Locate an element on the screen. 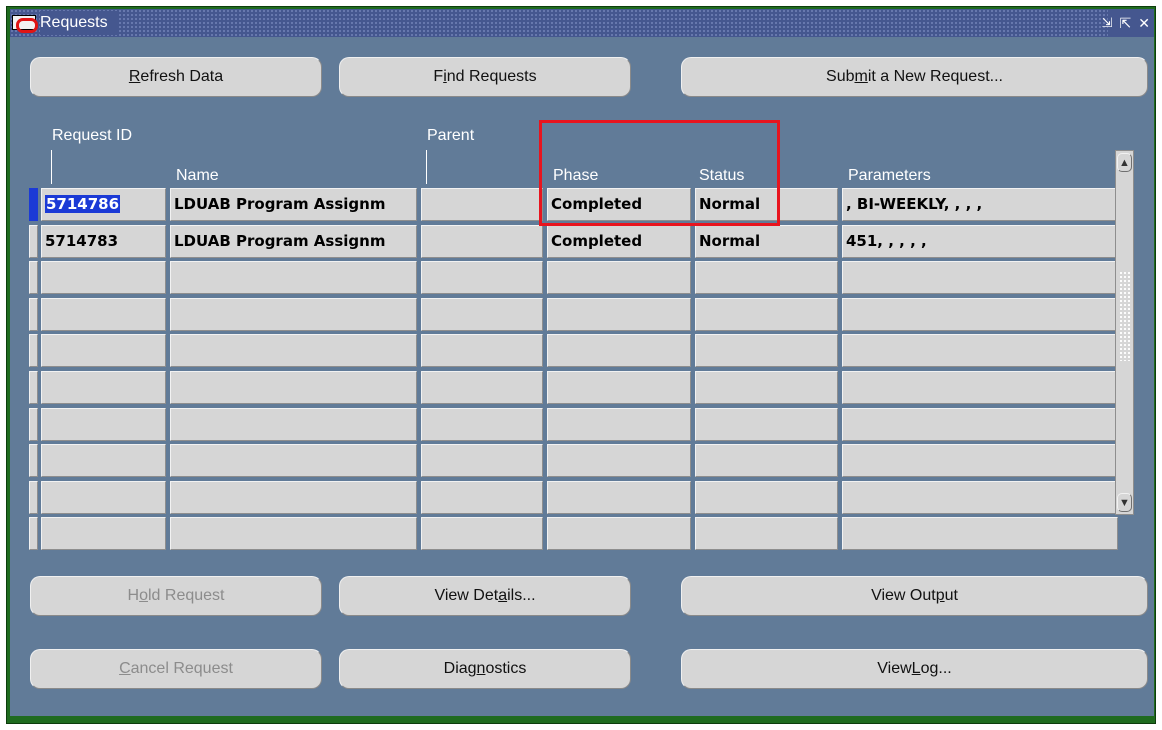 Image resolution: width=1162 pixels, height=730 pixels. close-icon: ✕ is located at coordinates (1144, 23).